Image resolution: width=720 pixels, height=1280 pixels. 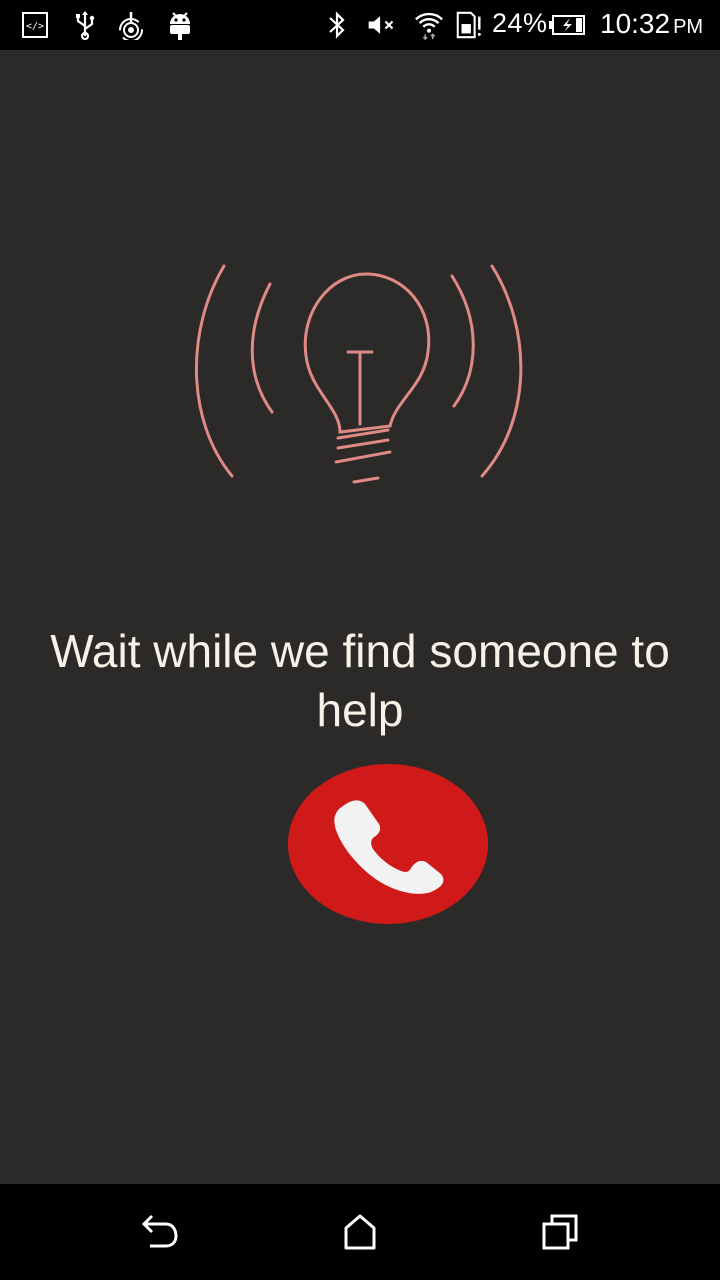 I want to click on back-icon, so click(x=159, y=1231).